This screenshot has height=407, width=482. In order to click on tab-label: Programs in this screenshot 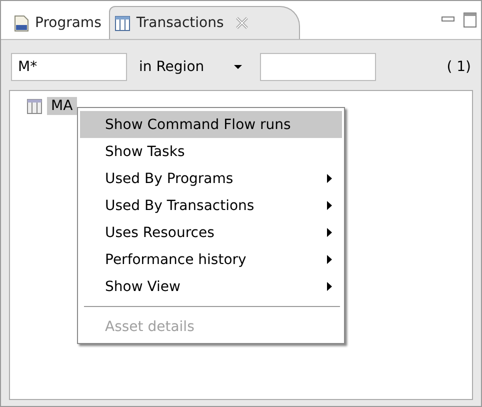, I will do `click(68, 23)`.